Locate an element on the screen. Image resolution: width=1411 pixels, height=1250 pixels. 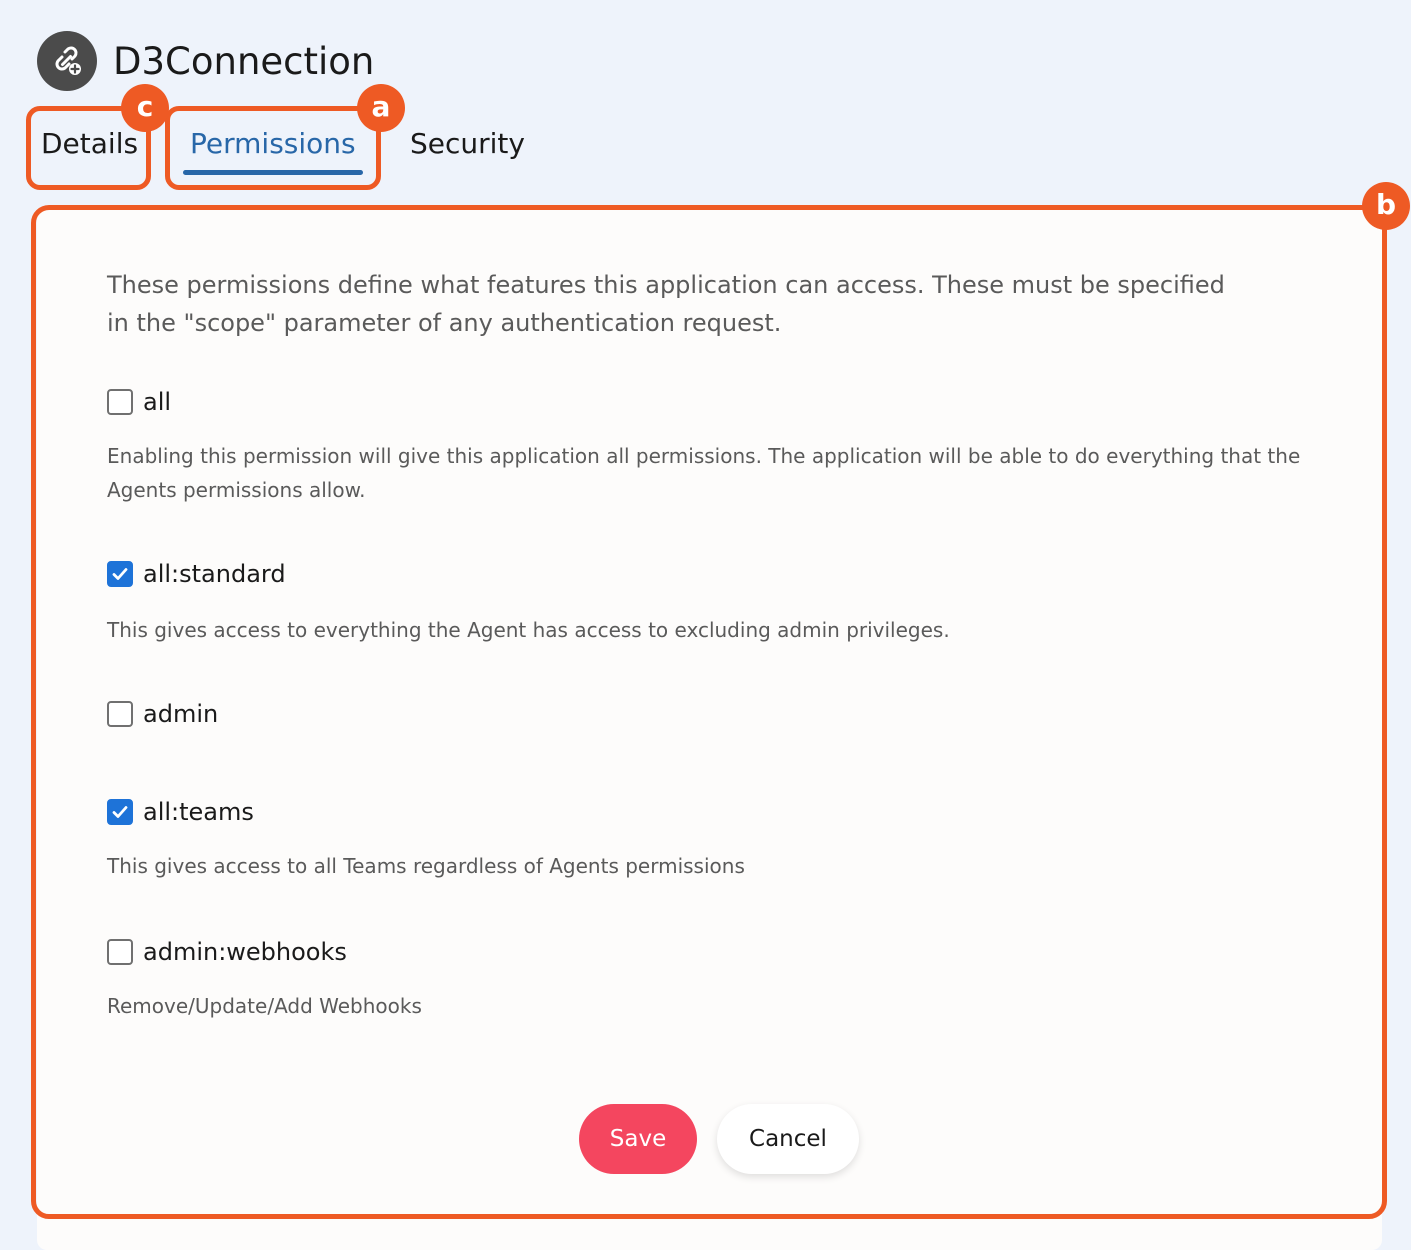
active-tab-indicator is located at coordinates (273, 172).